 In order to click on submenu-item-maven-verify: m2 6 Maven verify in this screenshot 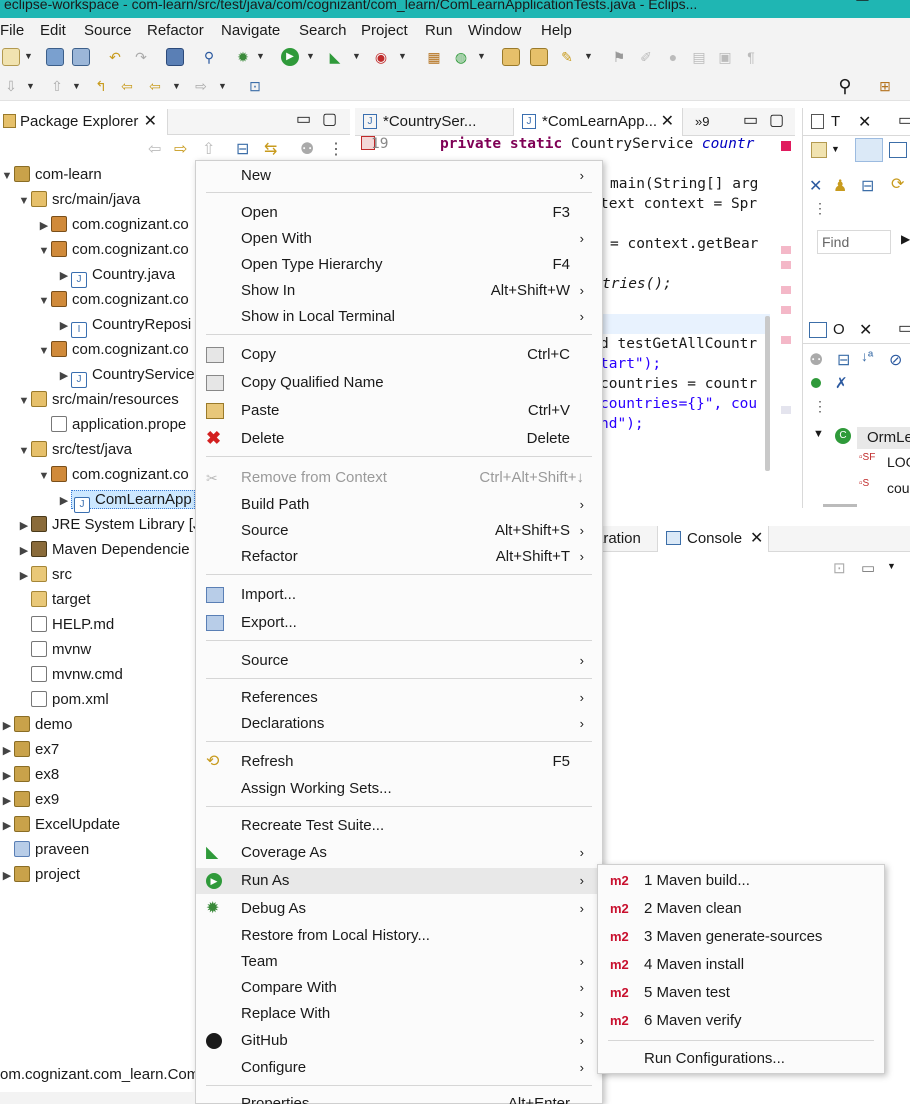, I will do `click(741, 1021)`.